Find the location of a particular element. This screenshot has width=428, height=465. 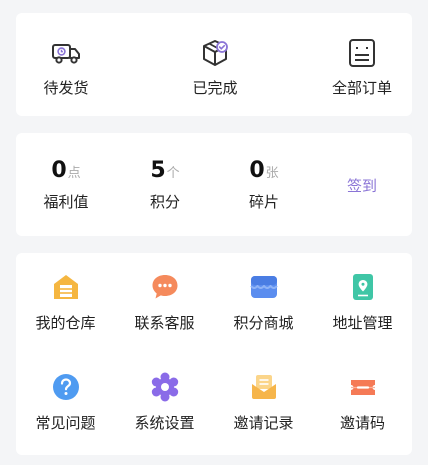

stat-points-value: 5 个 is located at coordinates (164, 170).